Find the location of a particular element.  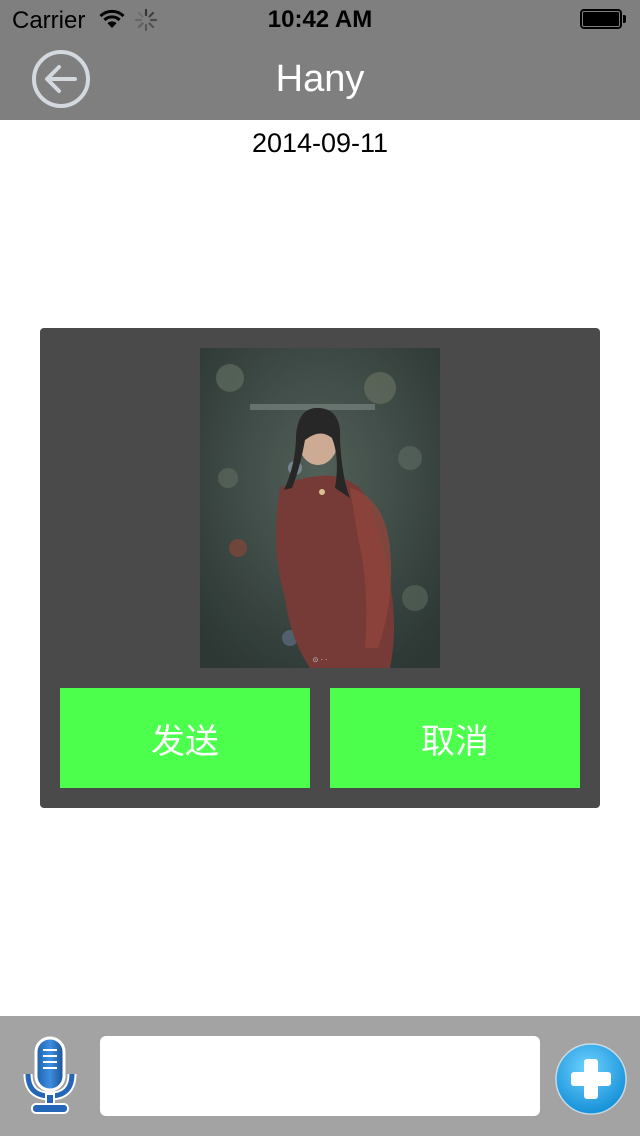

plus-circle-icon is located at coordinates (591, 1079).